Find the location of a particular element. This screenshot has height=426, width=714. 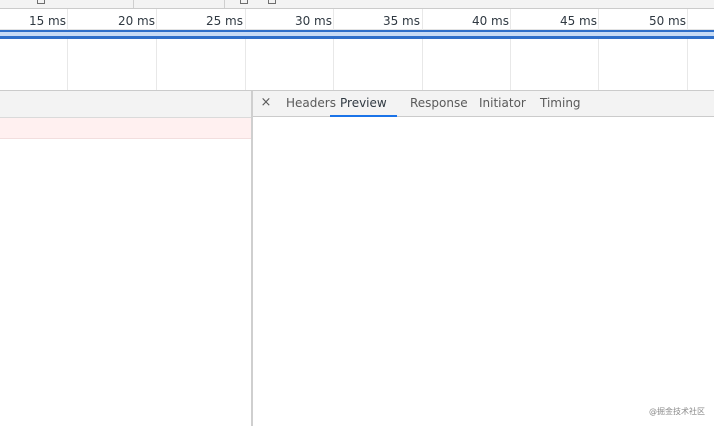

timeline-tick-label: 20 ms is located at coordinates (136, 21).